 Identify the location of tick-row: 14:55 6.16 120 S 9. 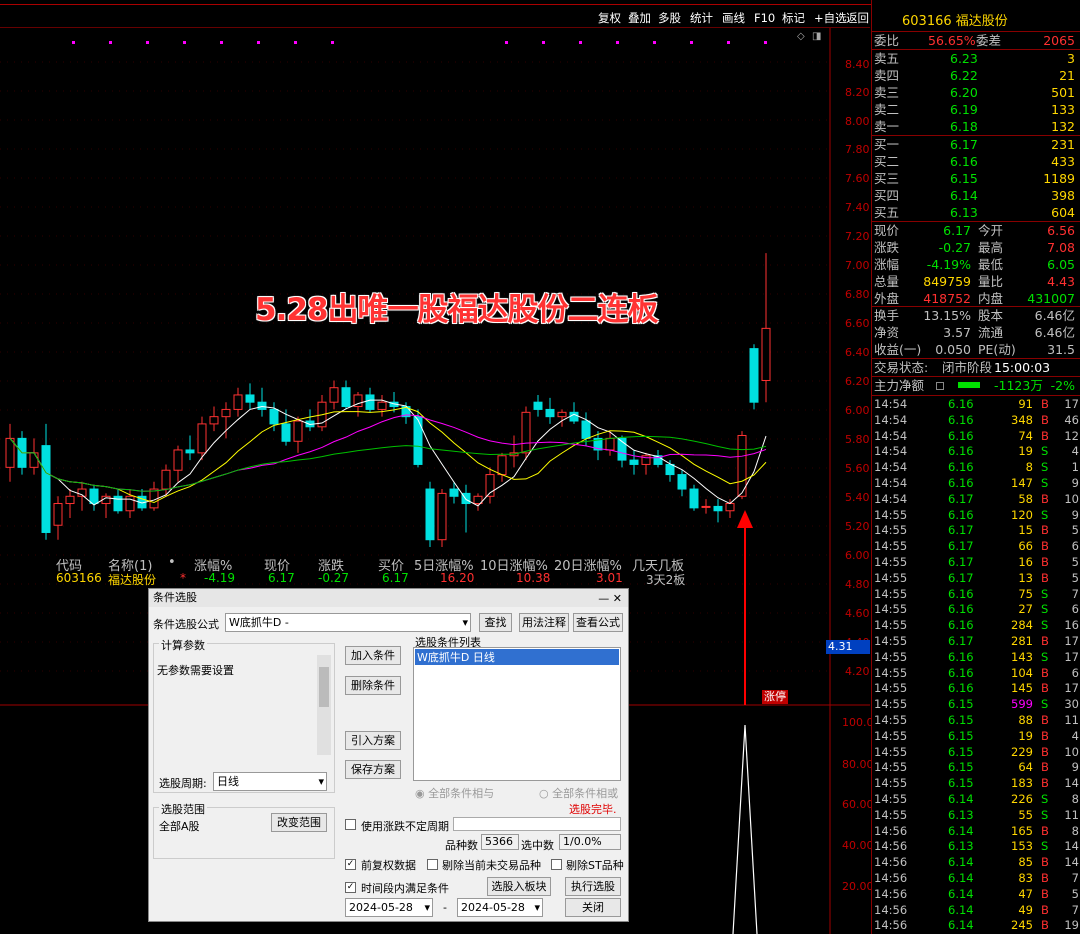
(977, 516).